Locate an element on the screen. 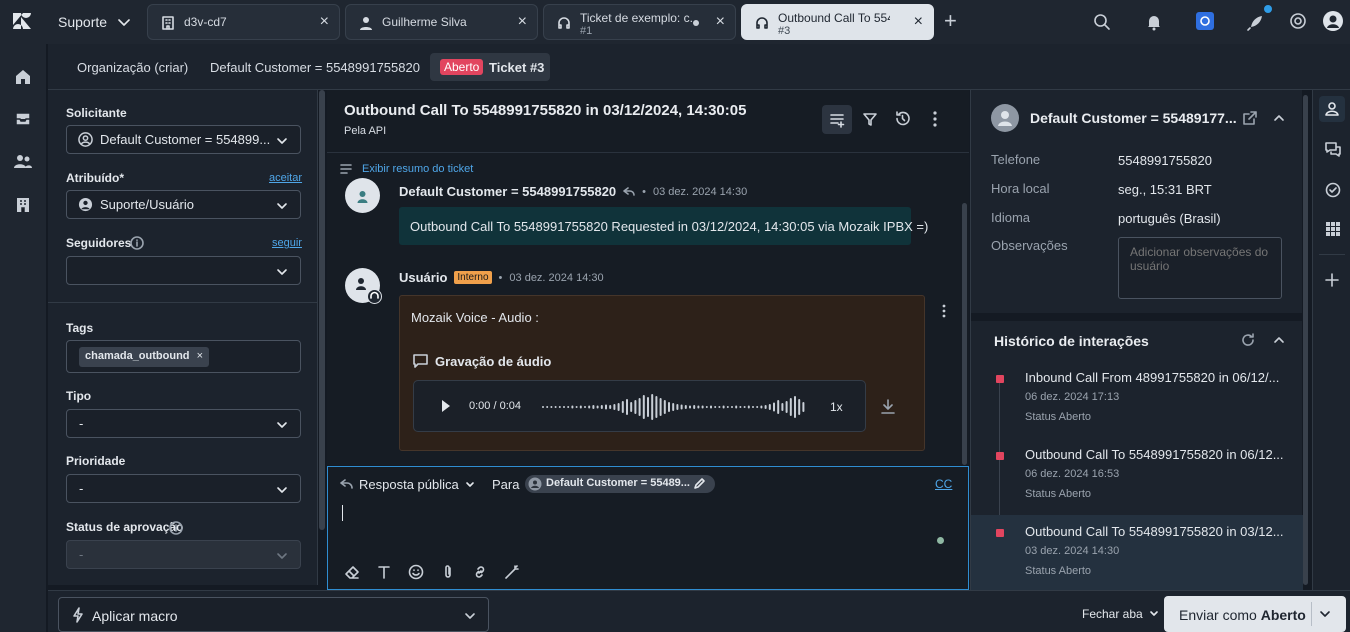 The height and width of the screenshot is (632, 1350). phone-label: Telefone is located at coordinates (1016, 159).